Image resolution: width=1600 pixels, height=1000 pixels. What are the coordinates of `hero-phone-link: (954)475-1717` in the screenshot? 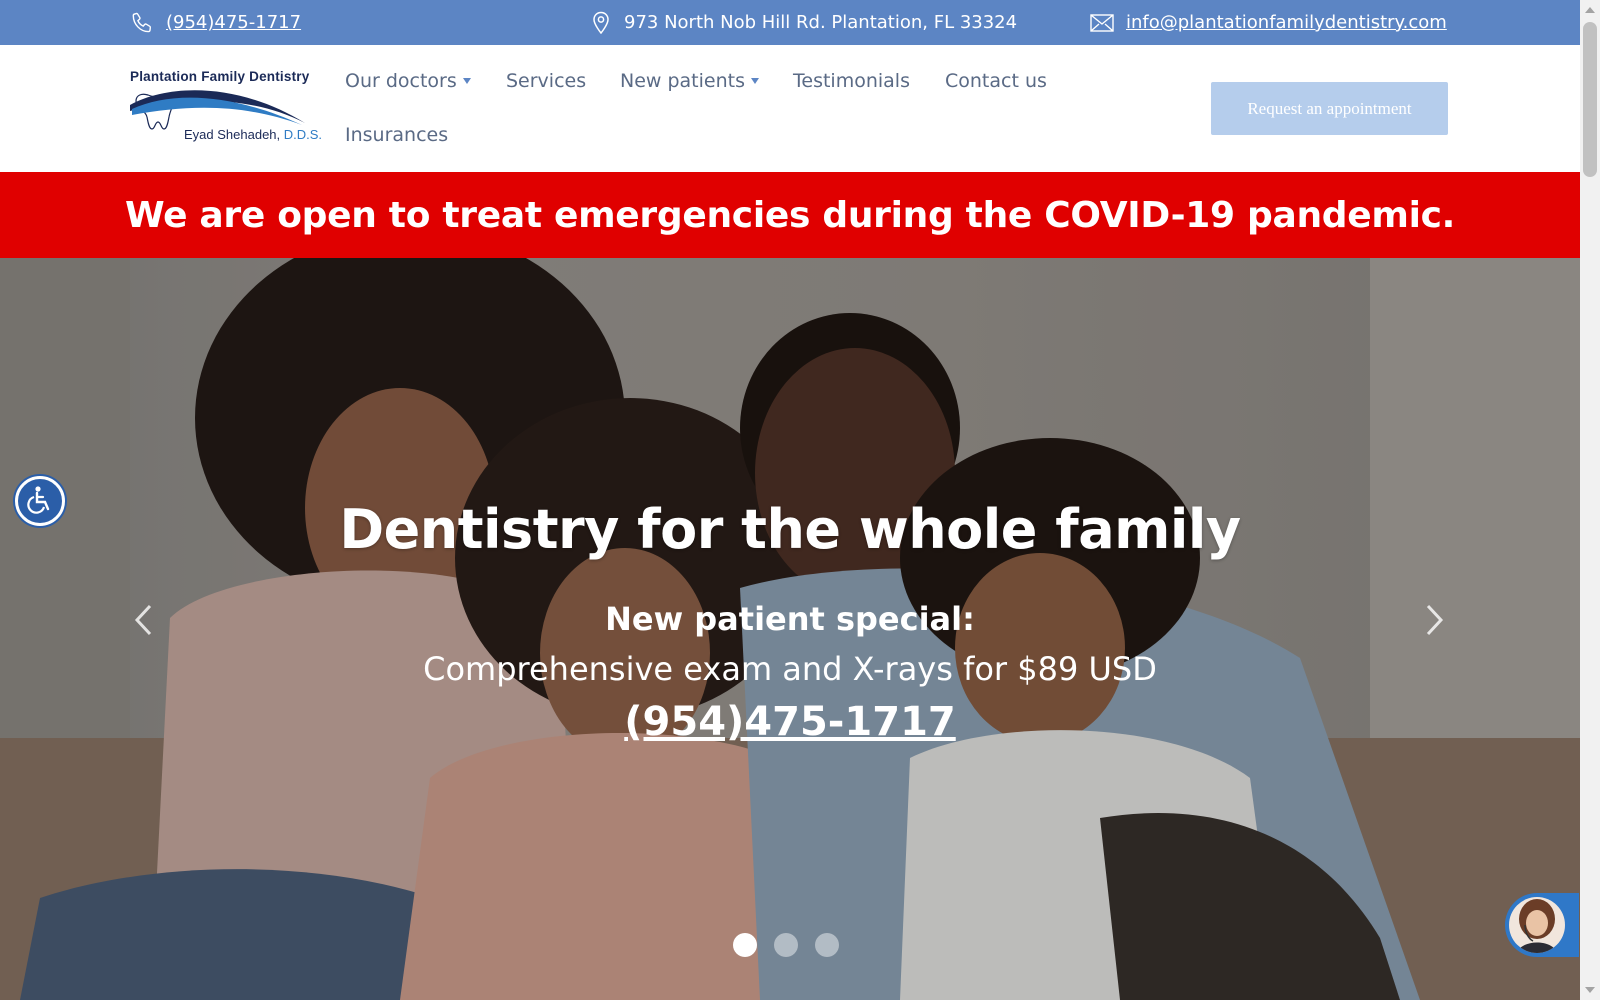 It's located at (789, 722).